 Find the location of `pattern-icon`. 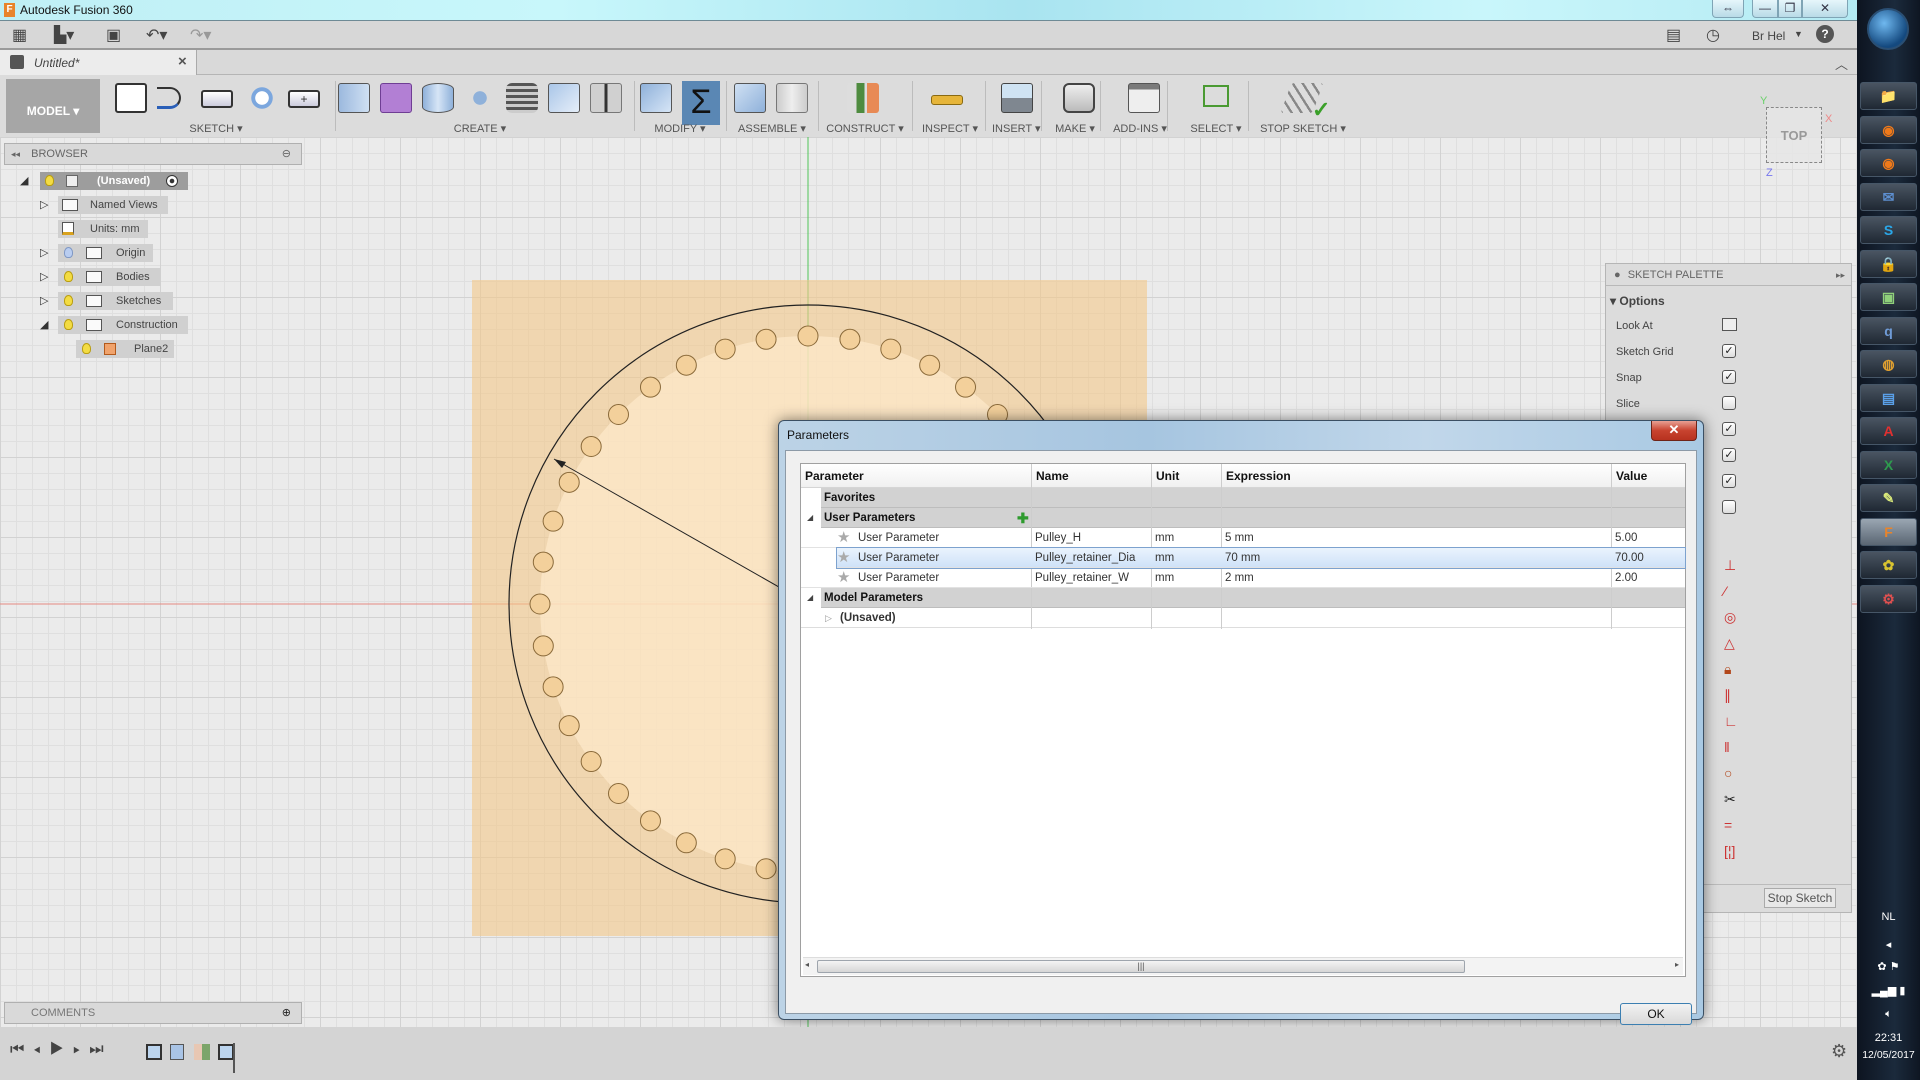

pattern-icon is located at coordinates (480, 98).